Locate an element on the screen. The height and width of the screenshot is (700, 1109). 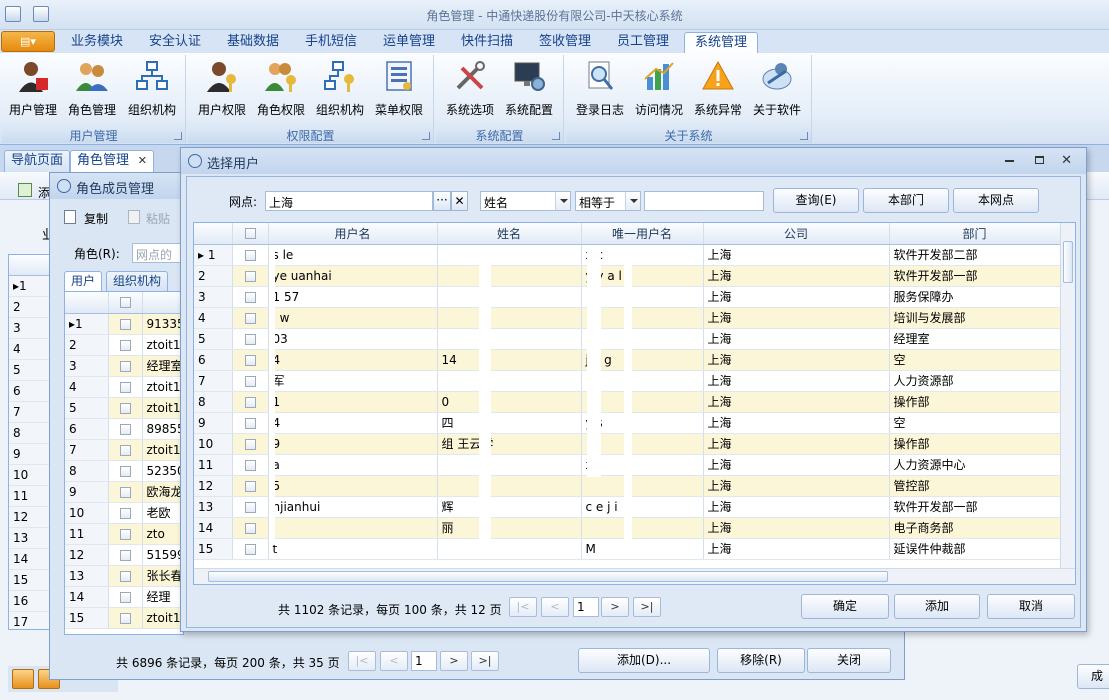
tab-business: 业务模块 is located at coordinates (97, 42).